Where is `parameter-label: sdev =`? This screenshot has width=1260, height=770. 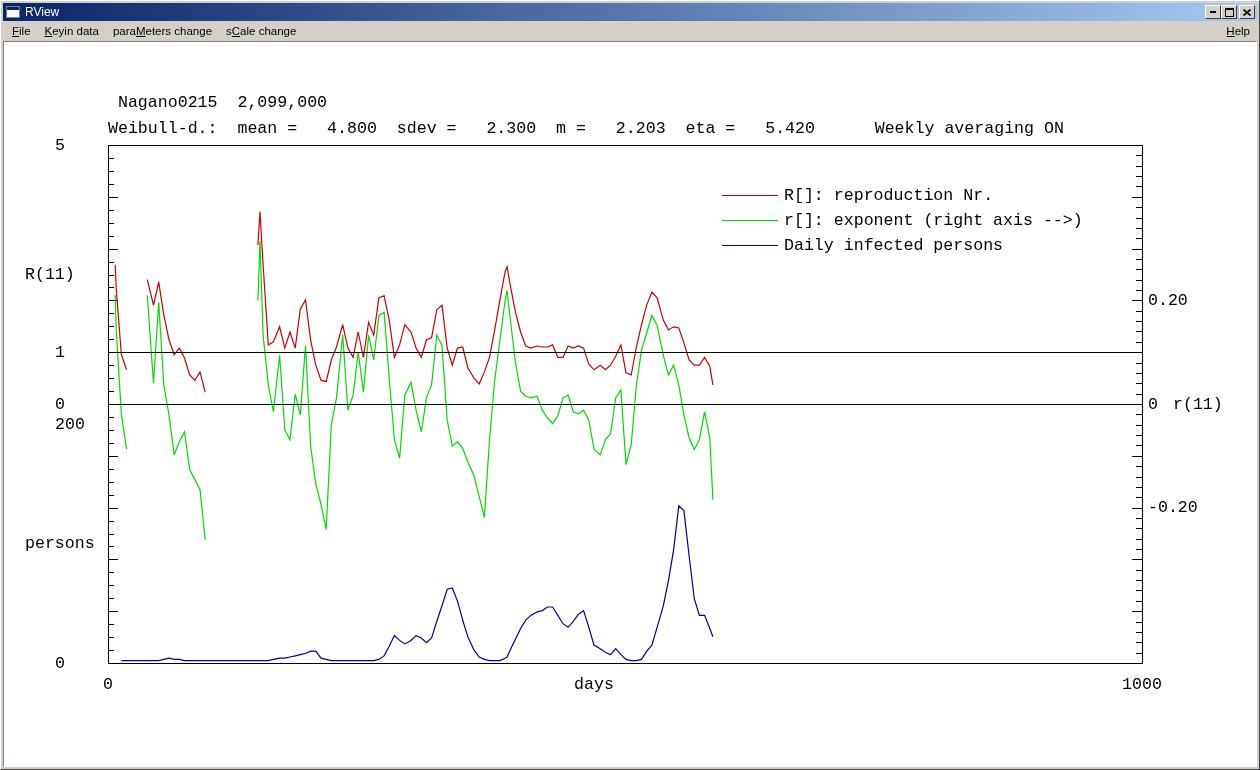
parameter-label: sdev = is located at coordinates (426, 129).